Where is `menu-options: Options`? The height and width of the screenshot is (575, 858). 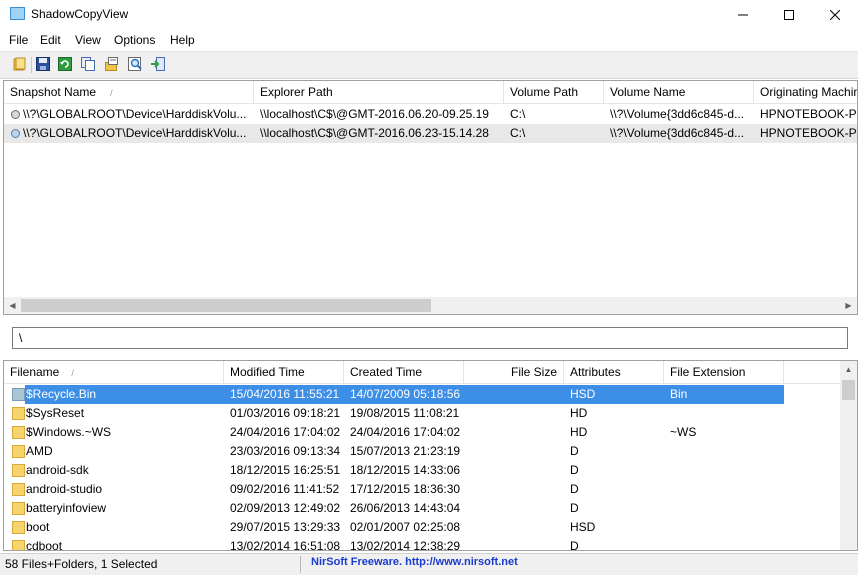
menu-options: Options is located at coordinates (134, 40).